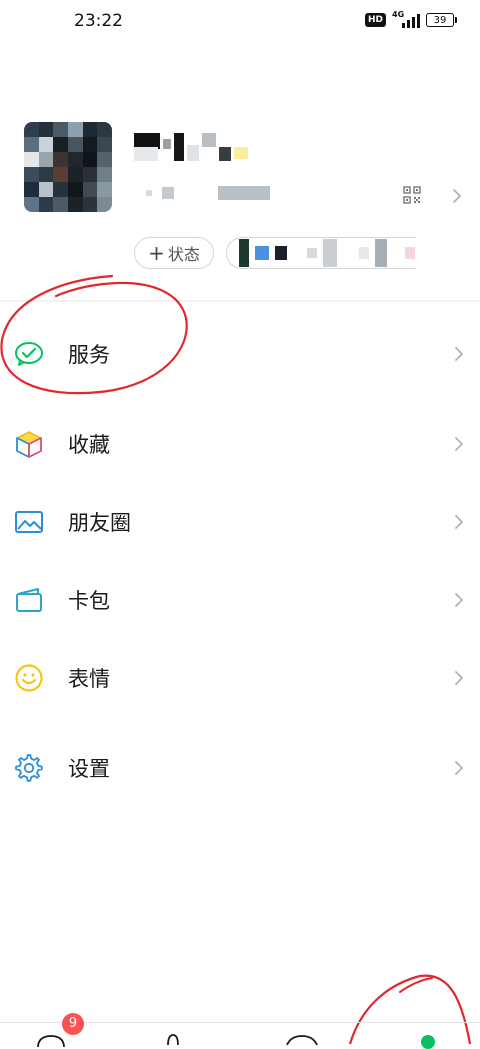 The image size is (480, 1049). I want to click on card-wallet-icon, so click(29, 600).